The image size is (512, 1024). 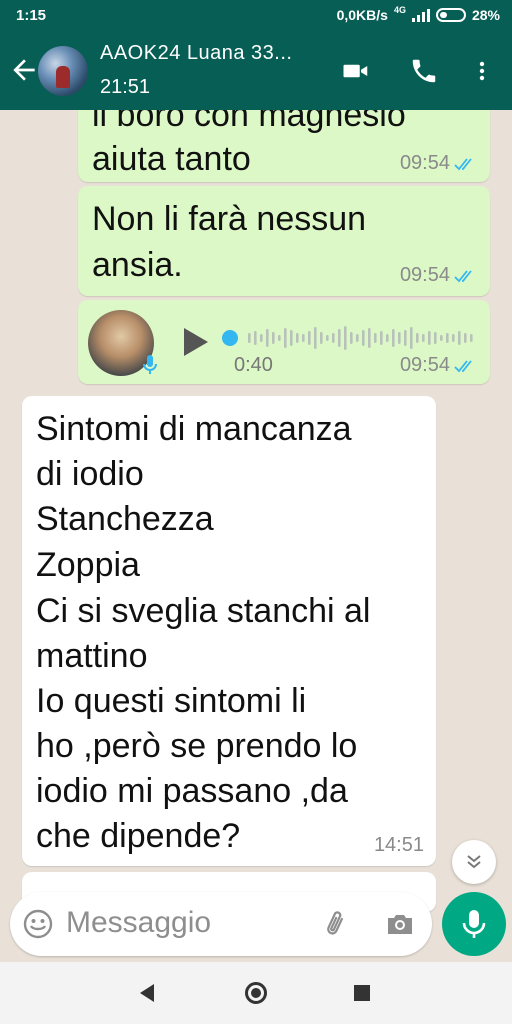 I want to click on camera-icon, so click(x=400, y=924).